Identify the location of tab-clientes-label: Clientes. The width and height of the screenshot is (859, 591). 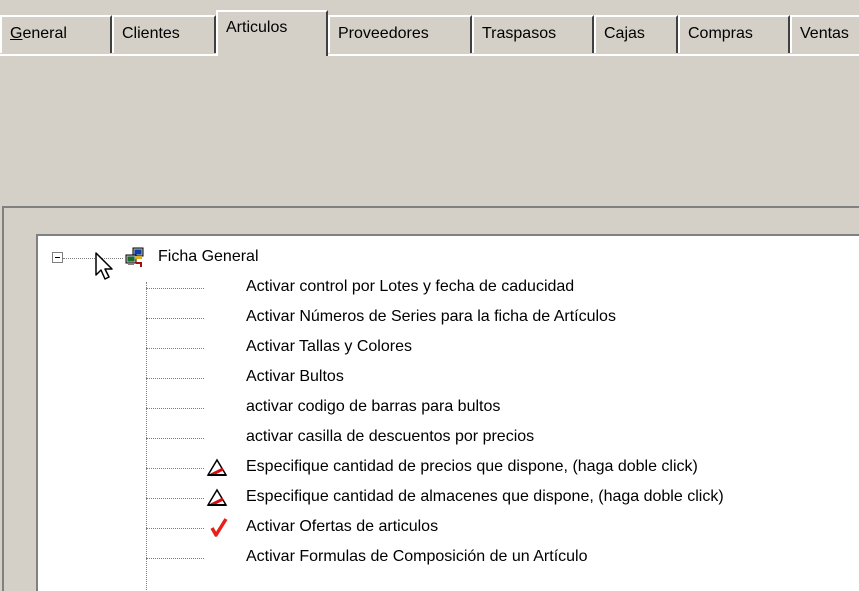
(151, 33).